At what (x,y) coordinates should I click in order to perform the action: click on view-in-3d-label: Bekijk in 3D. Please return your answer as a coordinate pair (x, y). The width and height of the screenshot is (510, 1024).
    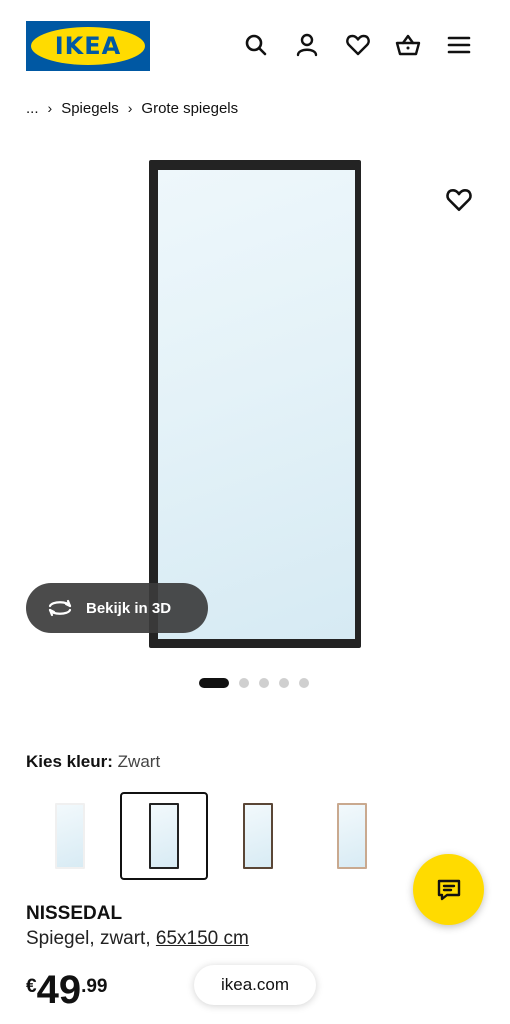
    Looking at the image, I should click on (129, 608).